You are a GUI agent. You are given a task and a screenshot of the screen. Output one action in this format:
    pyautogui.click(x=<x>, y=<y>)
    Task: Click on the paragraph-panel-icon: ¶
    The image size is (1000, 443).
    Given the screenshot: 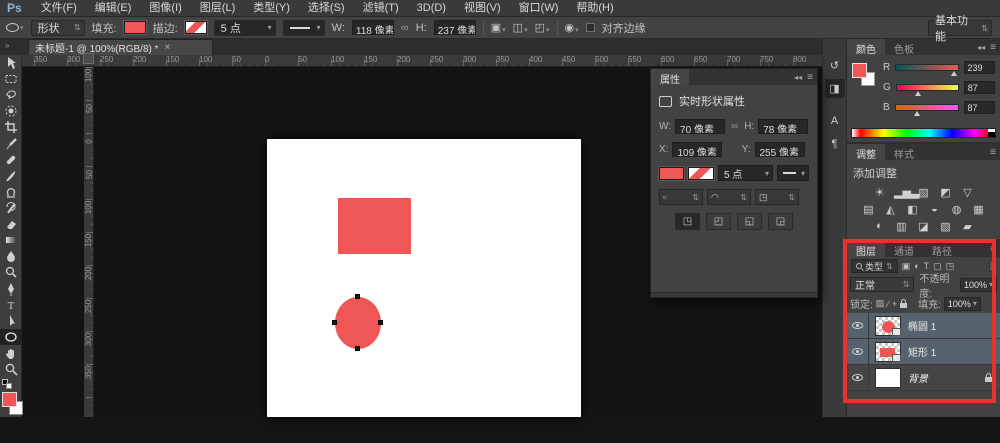 What is the action you would take?
    pyautogui.click(x=835, y=143)
    